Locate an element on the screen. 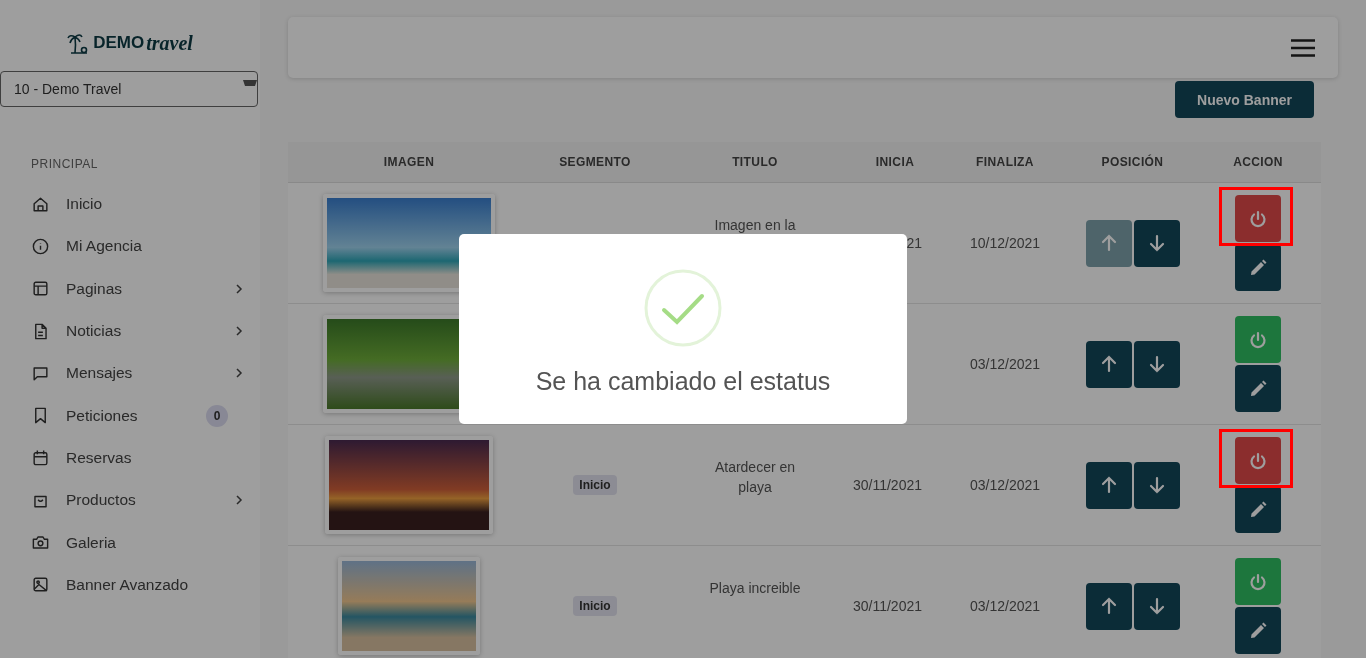 The width and height of the screenshot is (1366, 658). sidebar-item: Noticias is located at coordinates (94, 331).